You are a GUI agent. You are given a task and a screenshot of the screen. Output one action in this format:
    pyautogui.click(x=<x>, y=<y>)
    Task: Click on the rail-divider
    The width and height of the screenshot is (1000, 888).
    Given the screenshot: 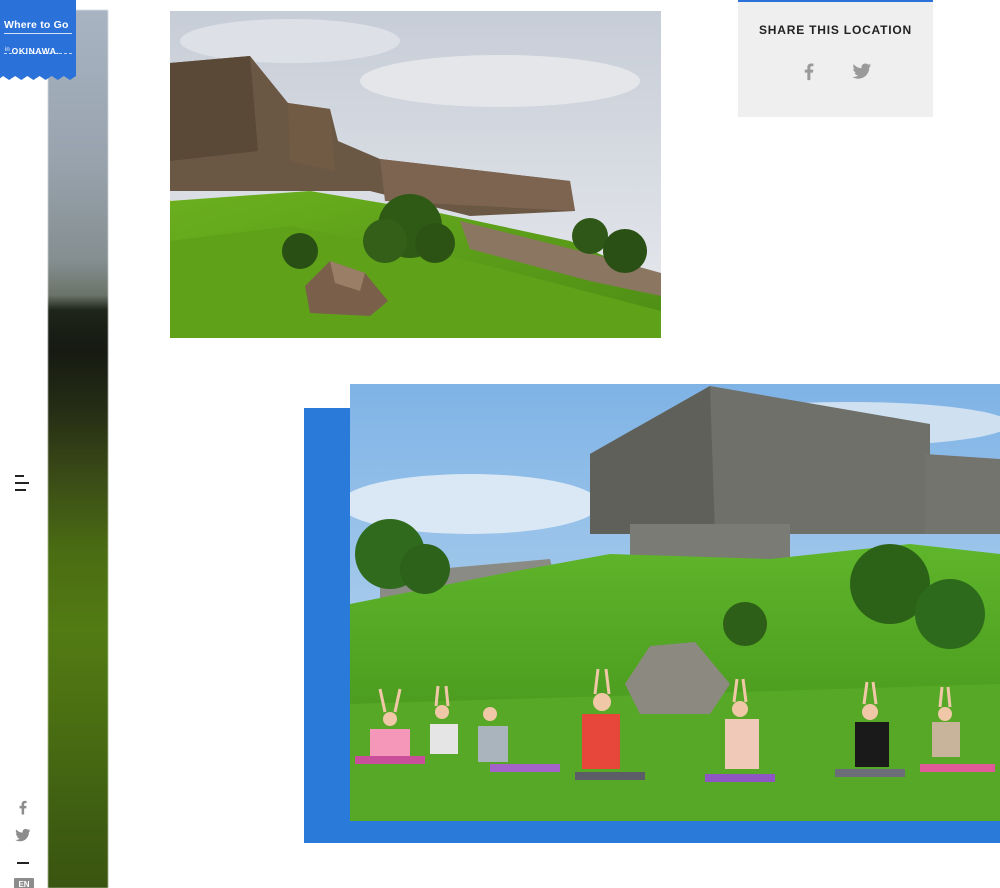 What is the action you would take?
    pyautogui.click(x=23, y=863)
    